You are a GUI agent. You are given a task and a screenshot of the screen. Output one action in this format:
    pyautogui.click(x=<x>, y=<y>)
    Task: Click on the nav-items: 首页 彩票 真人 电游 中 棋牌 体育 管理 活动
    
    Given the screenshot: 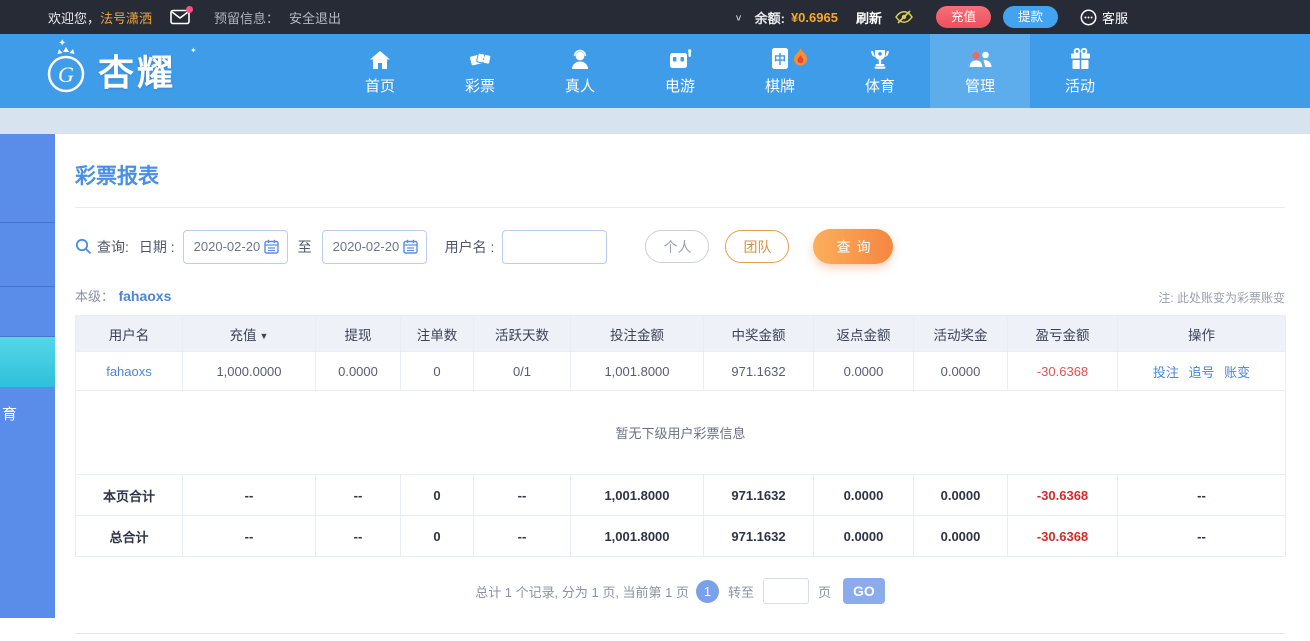 What is the action you would take?
    pyautogui.click(x=730, y=71)
    